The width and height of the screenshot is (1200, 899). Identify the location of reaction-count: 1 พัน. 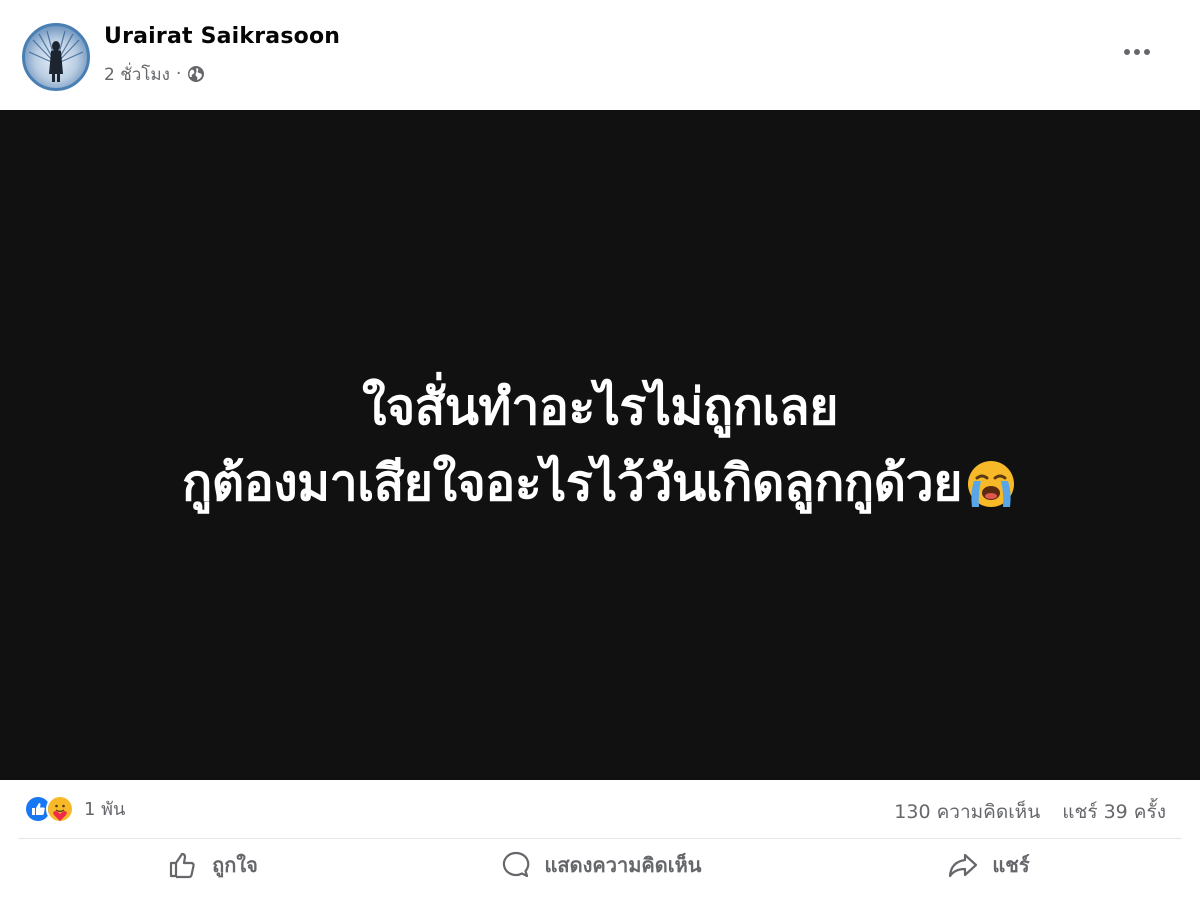
(105, 809).